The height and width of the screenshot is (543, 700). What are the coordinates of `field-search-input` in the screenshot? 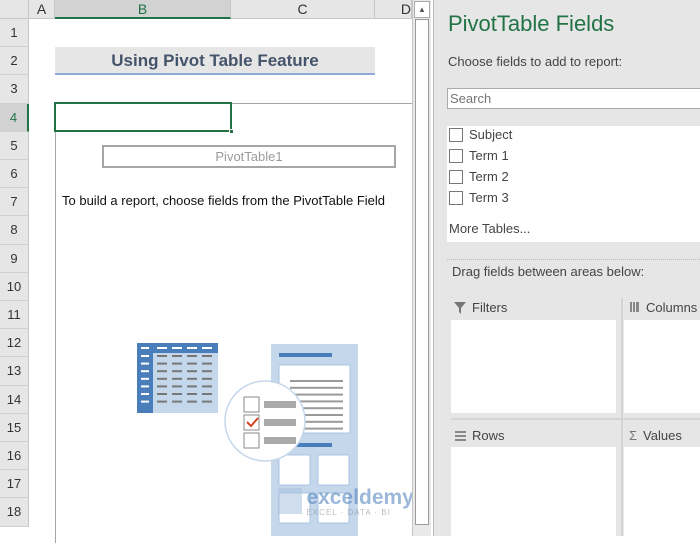 It's located at (573, 98).